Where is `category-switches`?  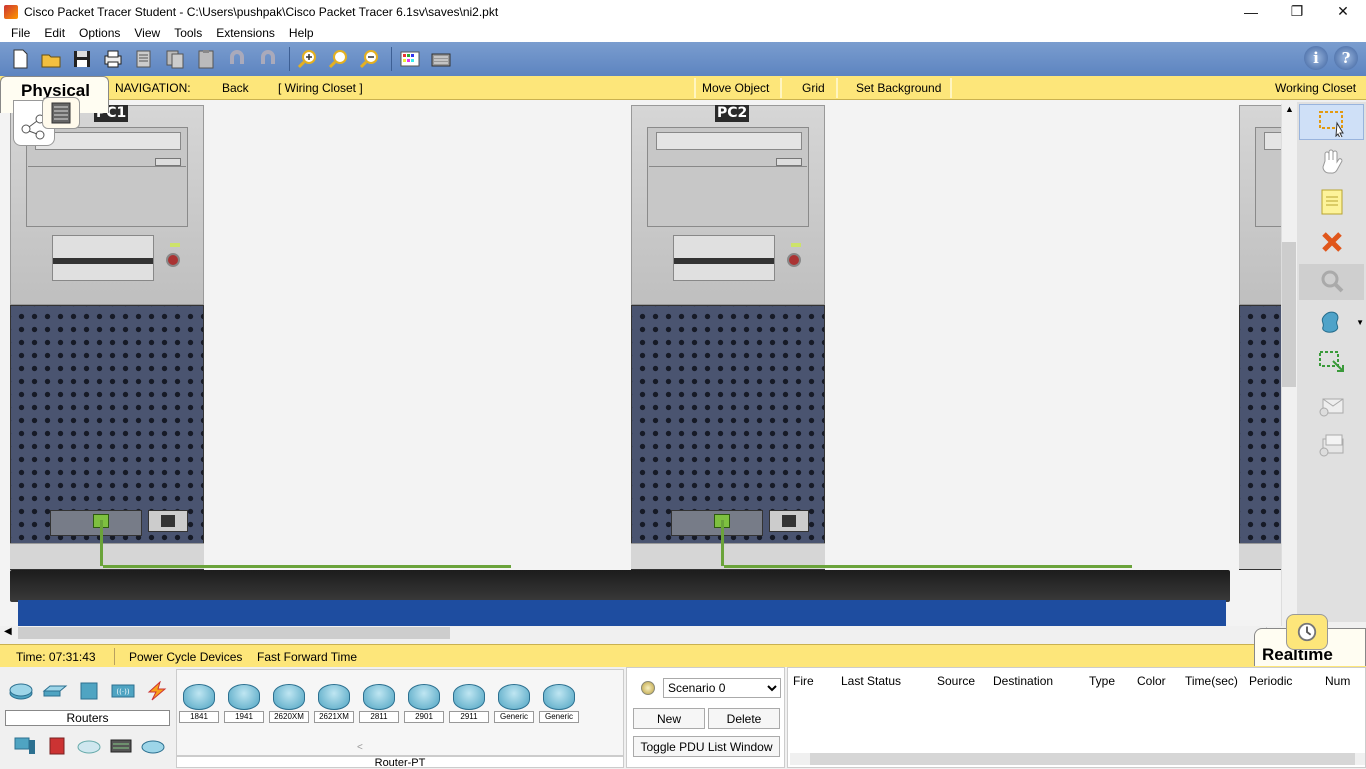
category-switches is located at coordinates (55, 691).